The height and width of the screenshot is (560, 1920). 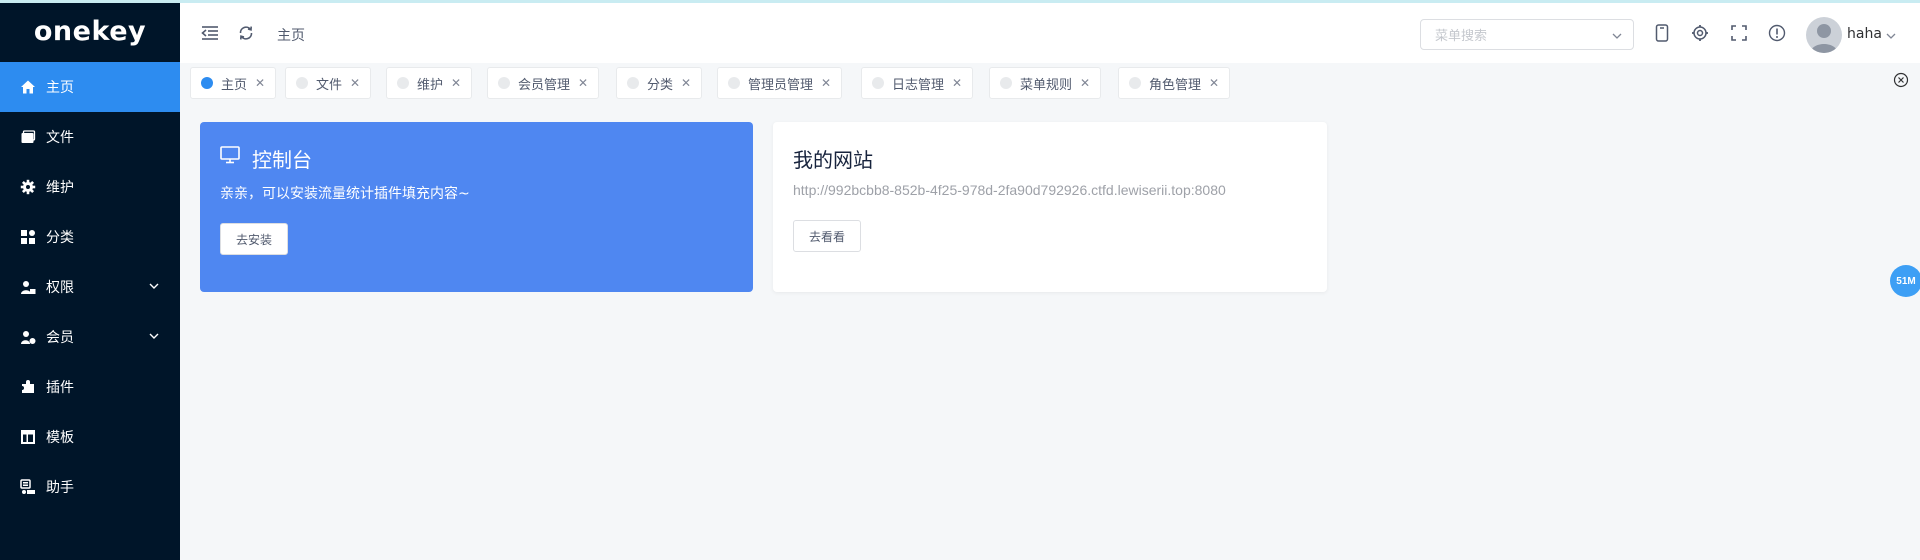 I want to click on menu-search-placeholder: 菜单搜索, so click(x=1461, y=36).